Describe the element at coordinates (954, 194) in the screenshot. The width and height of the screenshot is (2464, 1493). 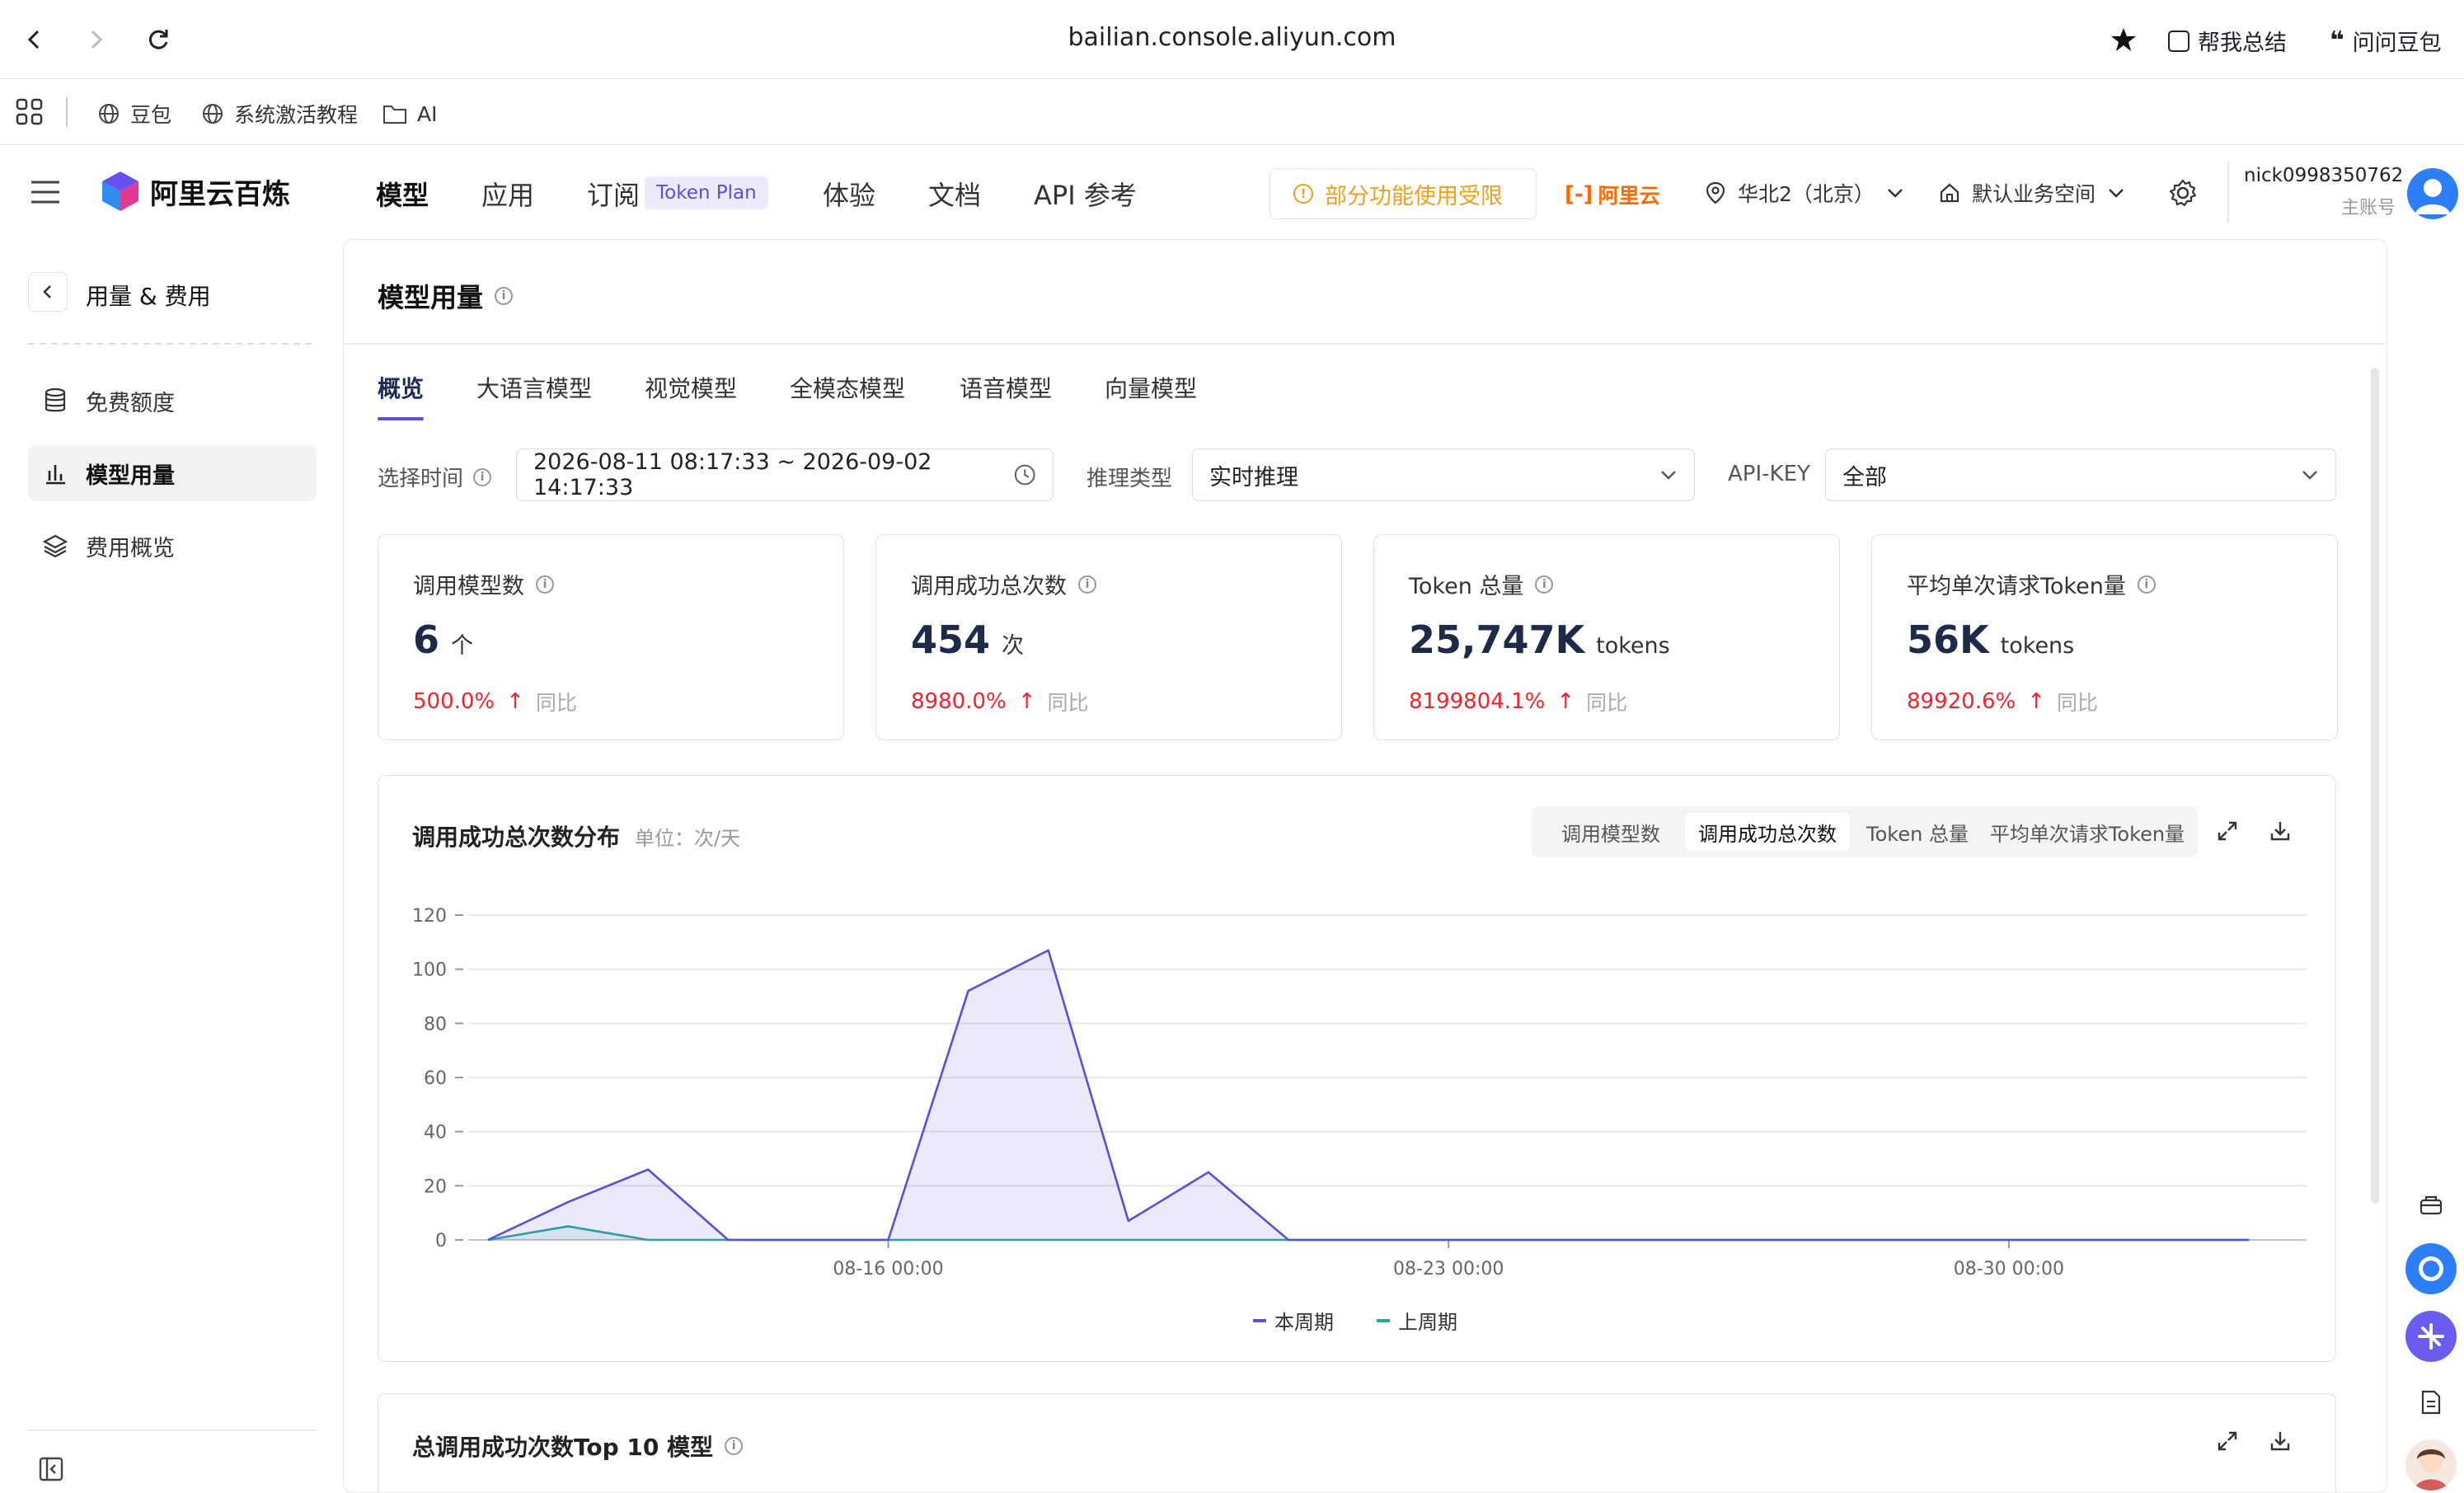
I see `nav-docs: 文档` at that location.